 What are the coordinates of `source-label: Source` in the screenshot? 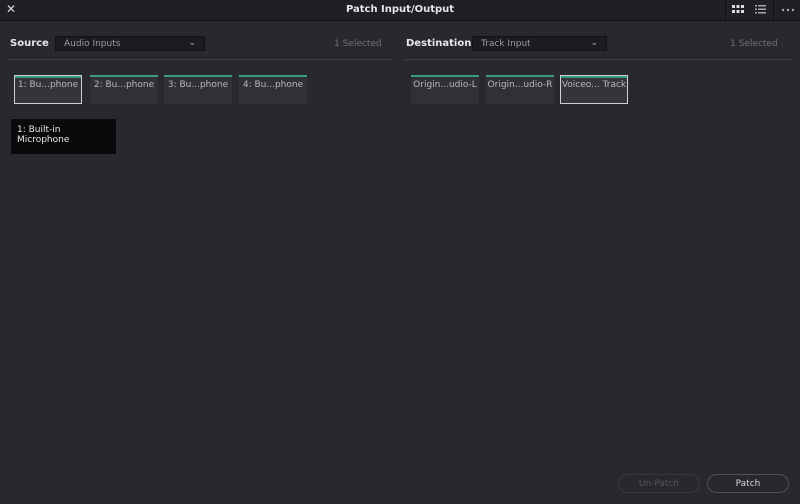 It's located at (29, 43).